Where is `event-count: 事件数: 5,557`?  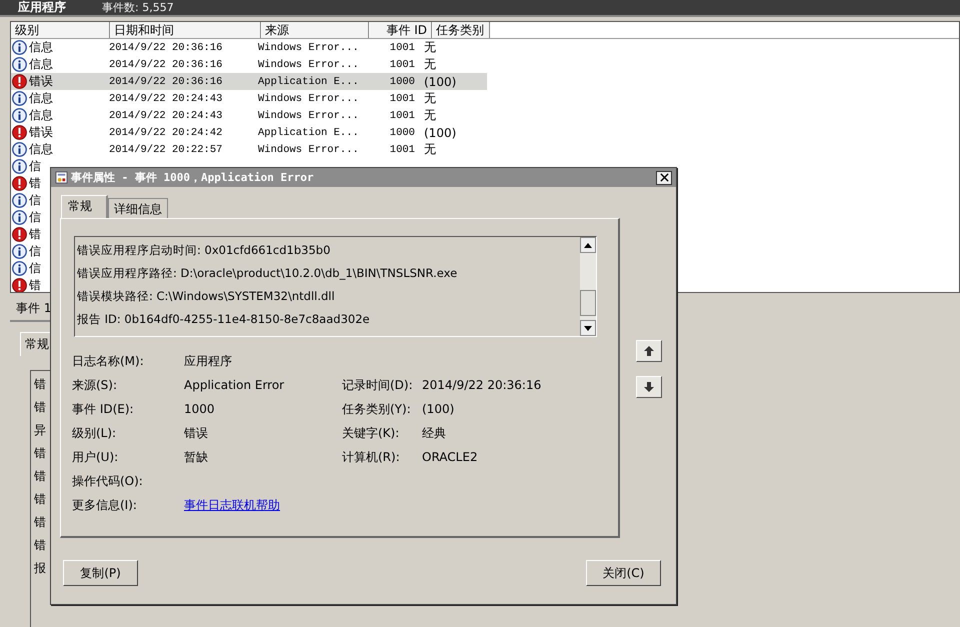 event-count: 事件数: 5,557 is located at coordinates (138, 7).